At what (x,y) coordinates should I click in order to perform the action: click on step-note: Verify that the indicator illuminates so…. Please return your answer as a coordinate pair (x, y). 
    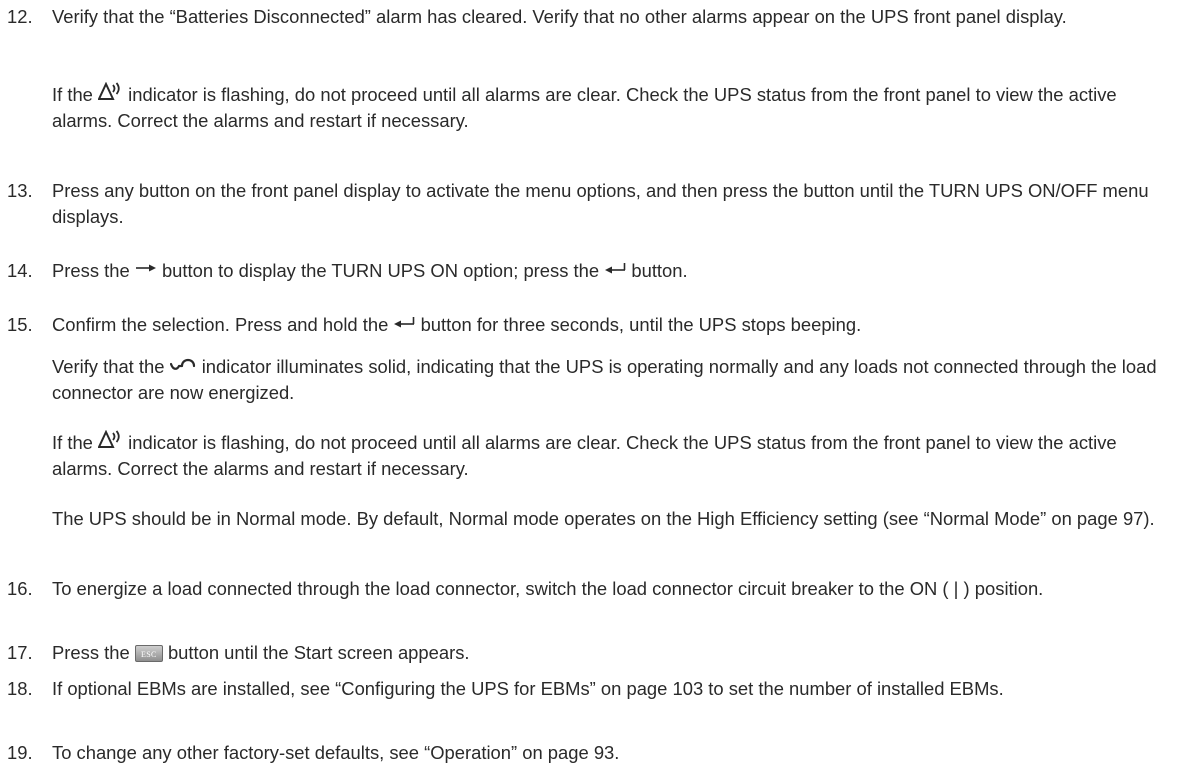
    Looking at the image, I should click on (614, 380).